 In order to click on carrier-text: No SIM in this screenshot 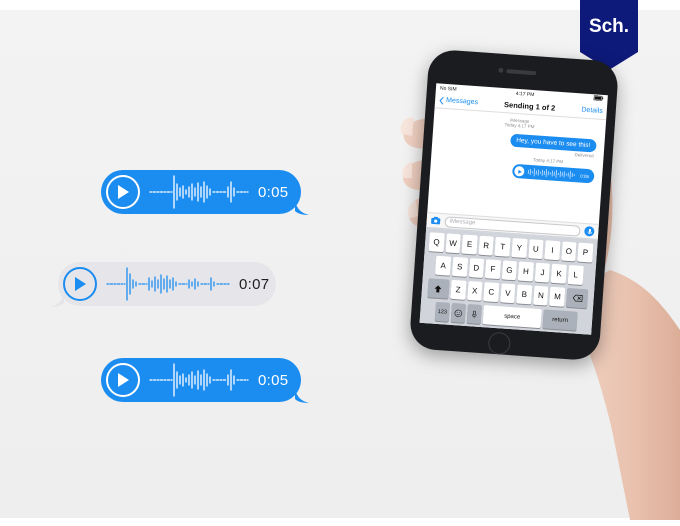, I will do `click(448, 89)`.